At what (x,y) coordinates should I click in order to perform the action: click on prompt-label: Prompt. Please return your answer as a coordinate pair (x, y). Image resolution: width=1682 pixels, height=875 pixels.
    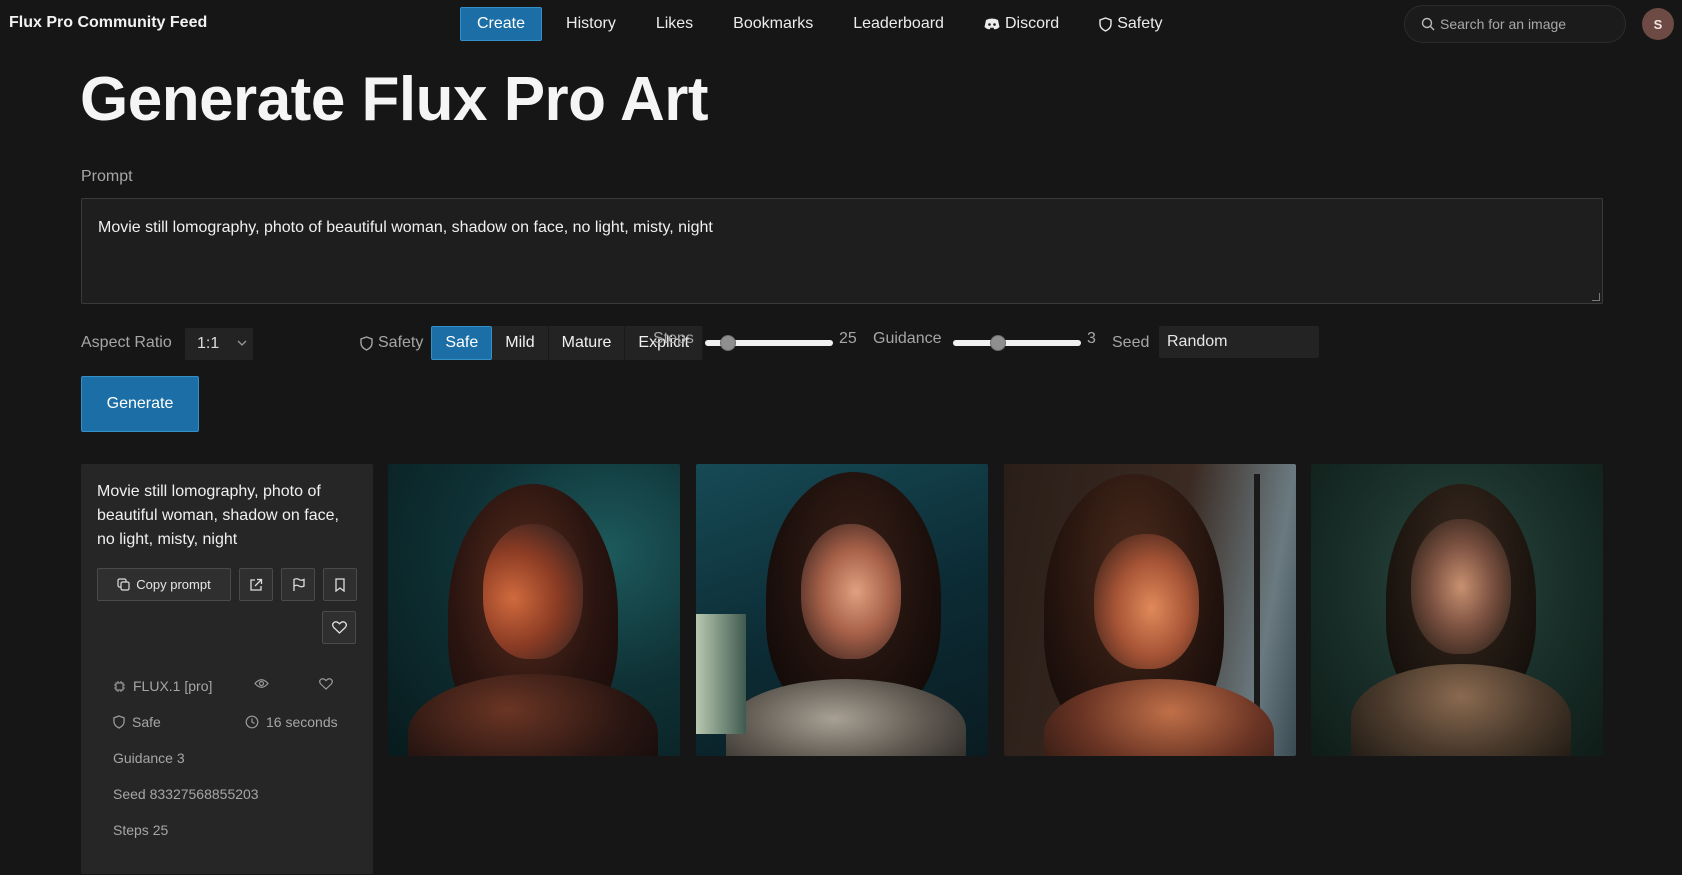
    Looking at the image, I should click on (107, 176).